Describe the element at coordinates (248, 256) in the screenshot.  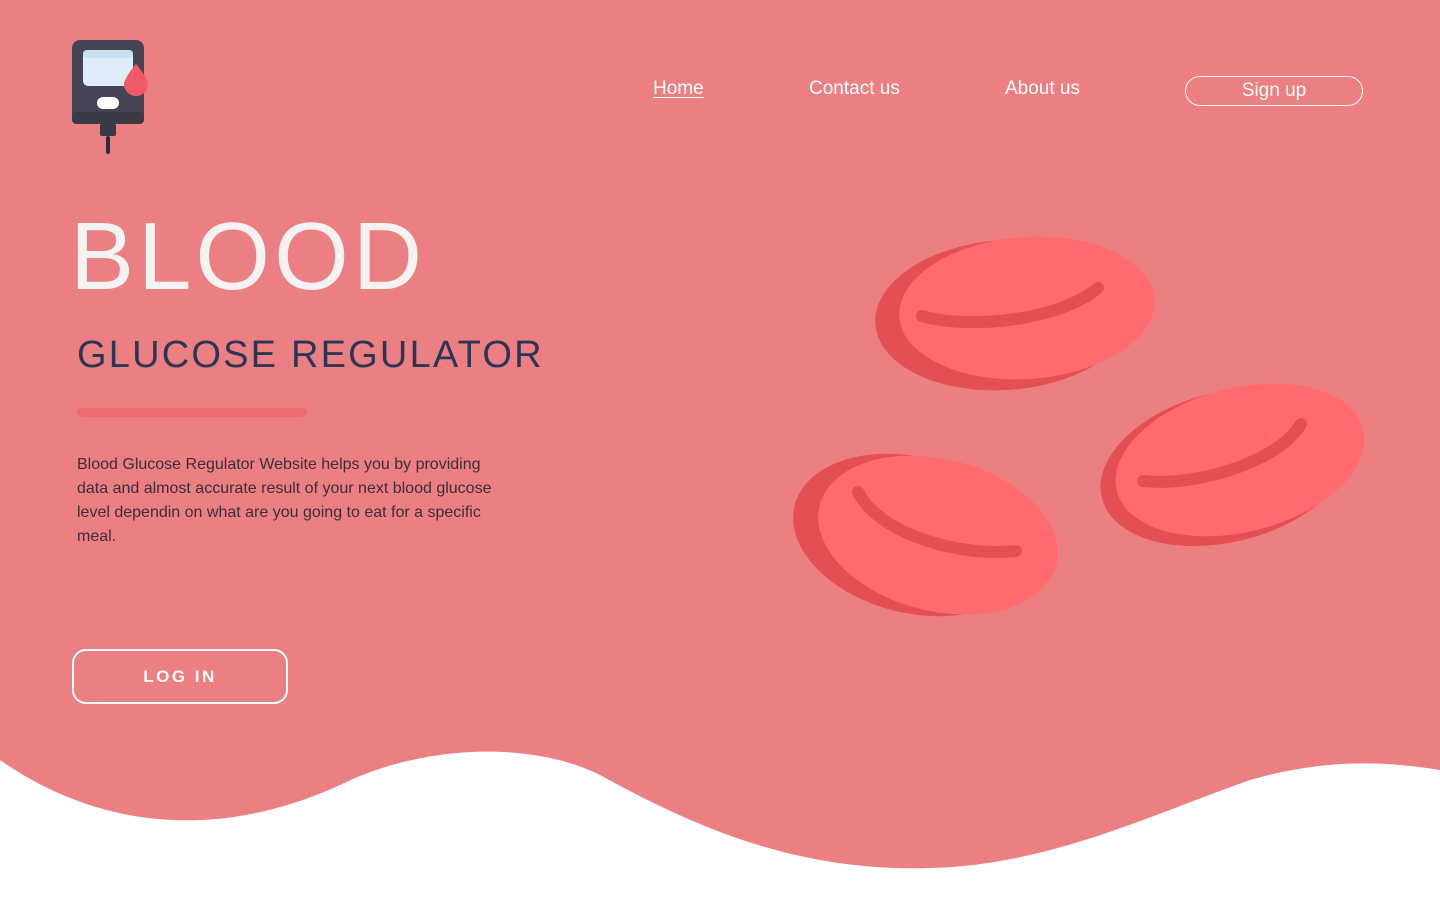
I see `hero-title: BLOOD` at that location.